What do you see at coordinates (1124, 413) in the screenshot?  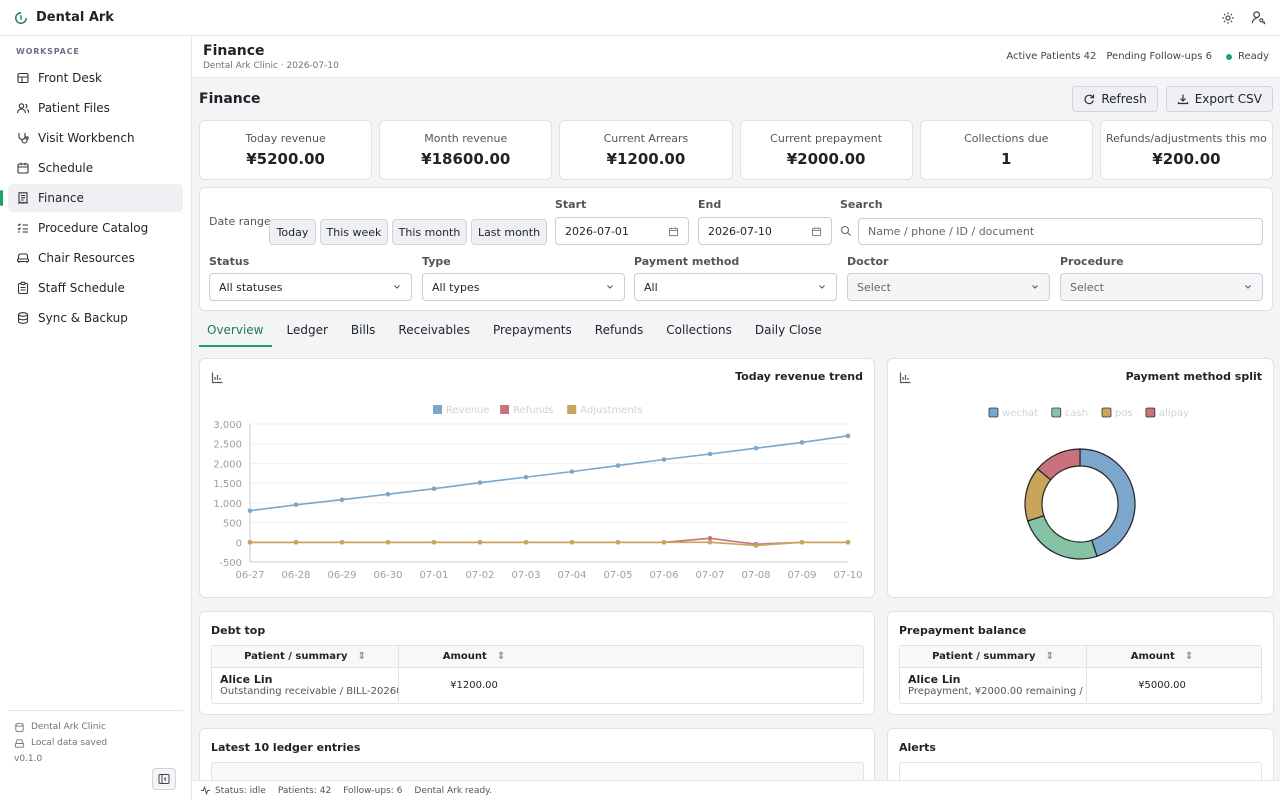 I see `legend-label: pos` at bounding box center [1124, 413].